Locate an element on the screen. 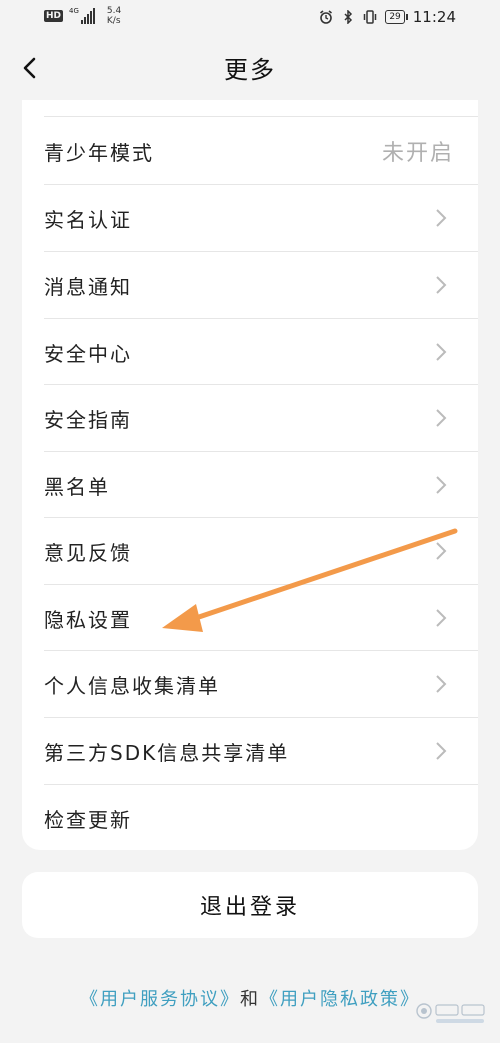  alarm-icon is located at coordinates (326, 17).